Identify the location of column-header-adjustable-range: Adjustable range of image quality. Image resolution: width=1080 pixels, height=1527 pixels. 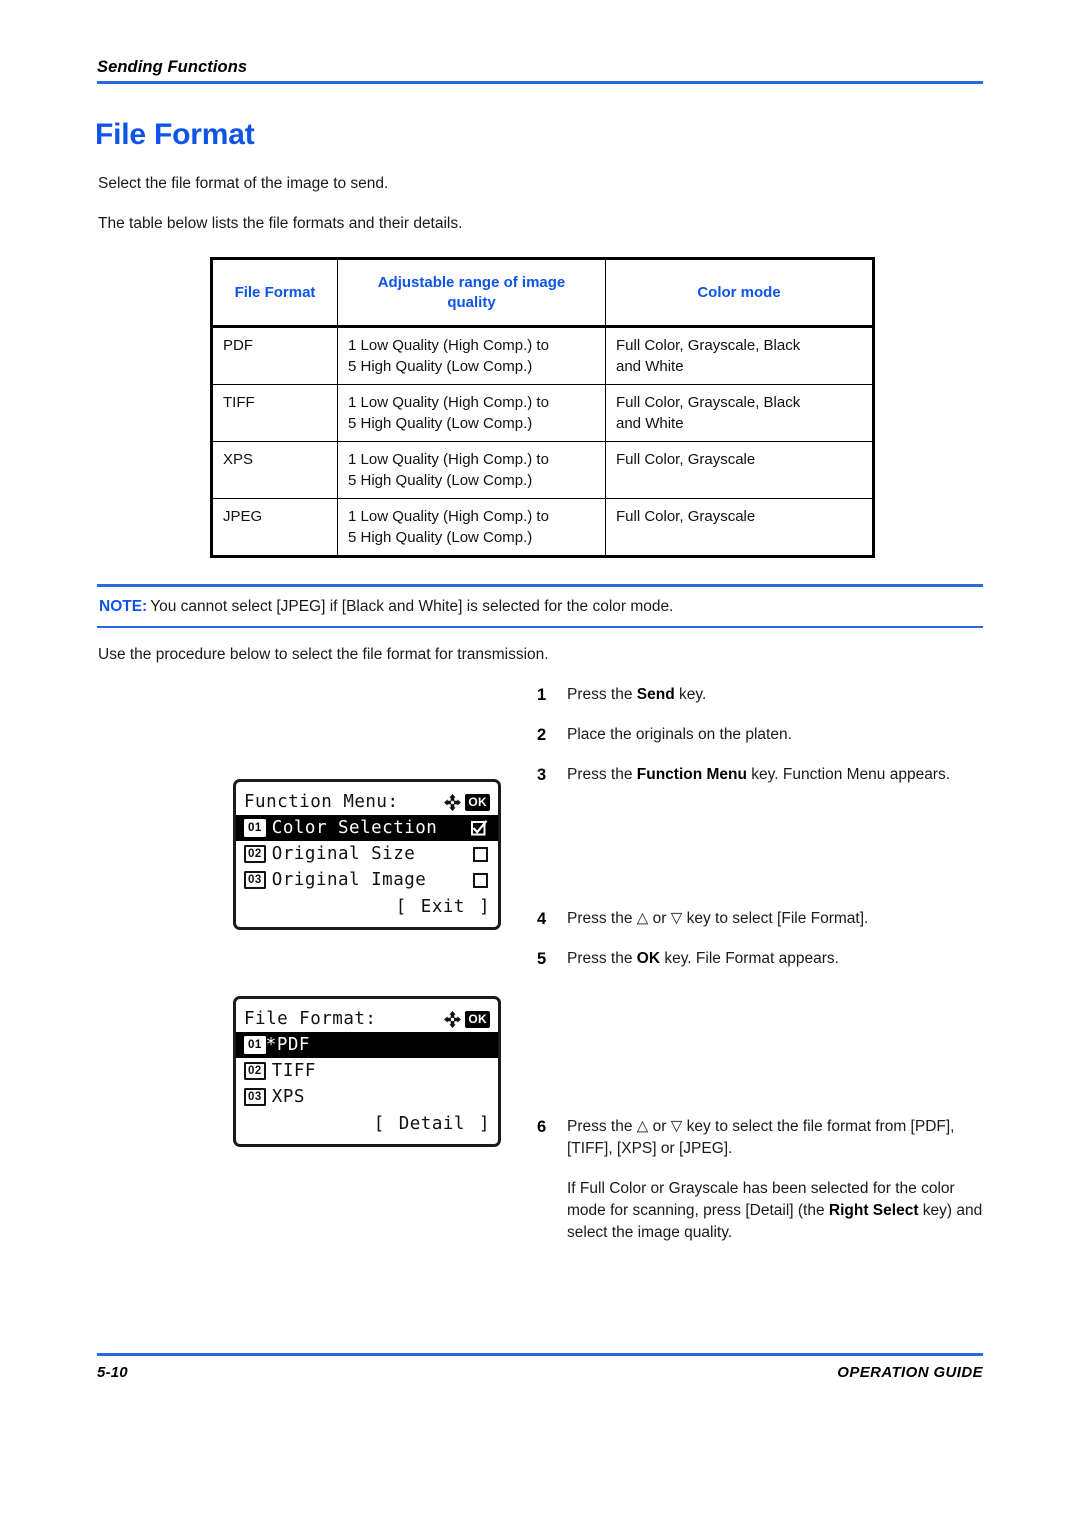
(471, 293).